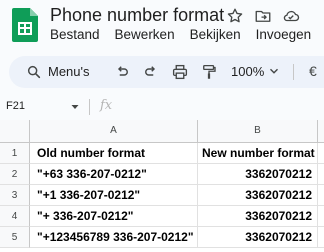 The image size is (324, 252). What do you see at coordinates (187, 34) in the screenshot?
I see `menu-bar: Bestand Bewerken Bekijken Invoegen O` at bounding box center [187, 34].